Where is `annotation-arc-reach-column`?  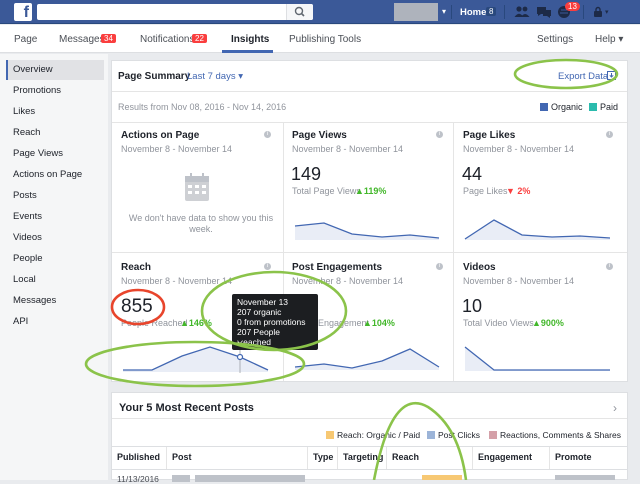
annotation-arc-reach-column is located at coordinates (420, 440).